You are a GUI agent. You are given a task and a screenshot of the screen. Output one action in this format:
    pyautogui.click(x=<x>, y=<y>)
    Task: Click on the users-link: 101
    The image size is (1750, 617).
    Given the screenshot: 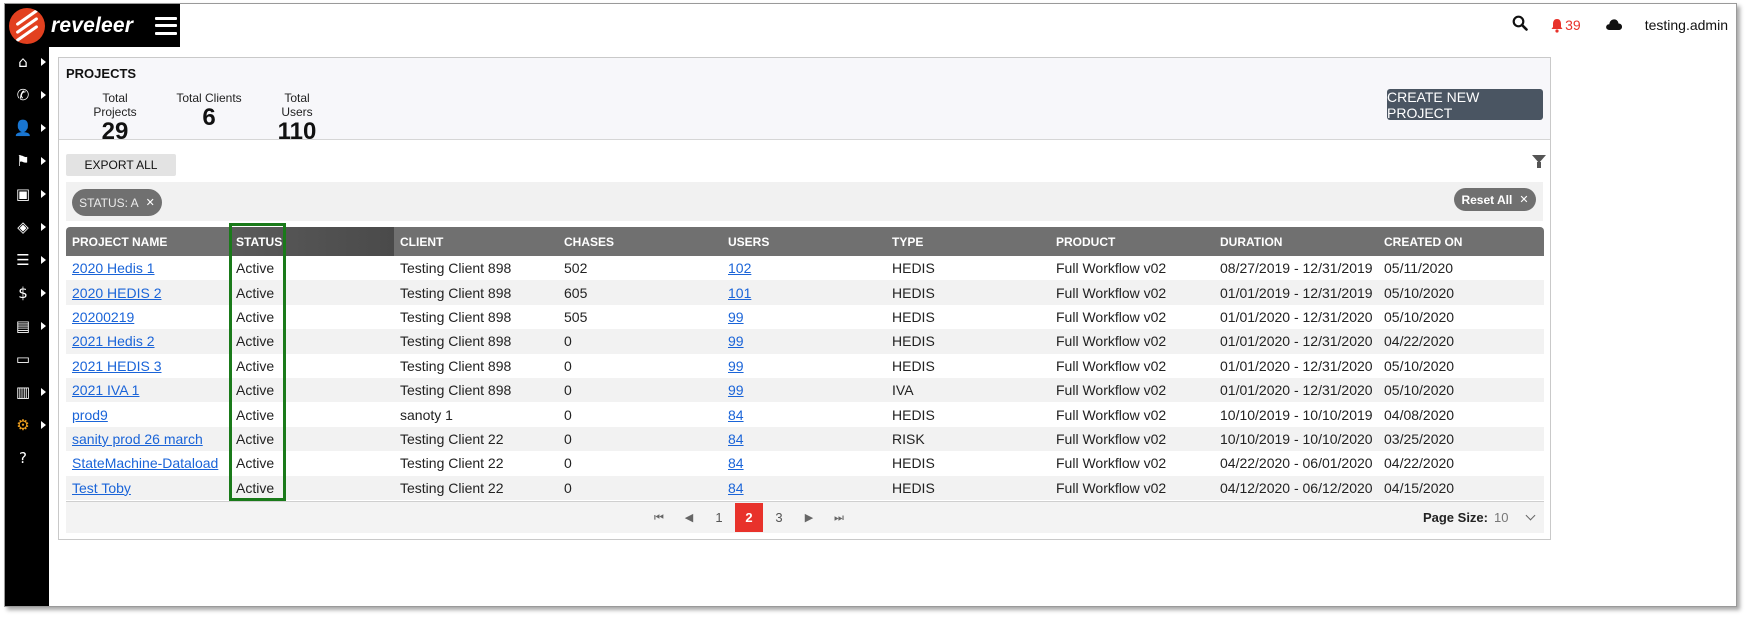 What is the action you would take?
    pyautogui.click(x=739, y=293)
    